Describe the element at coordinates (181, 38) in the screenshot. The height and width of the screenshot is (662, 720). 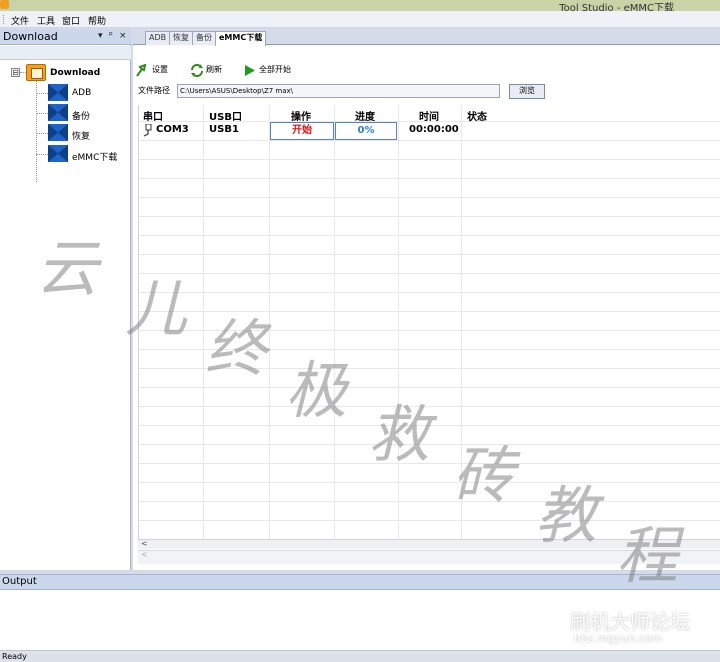
I see `tab-restore: 恢复` at that location.